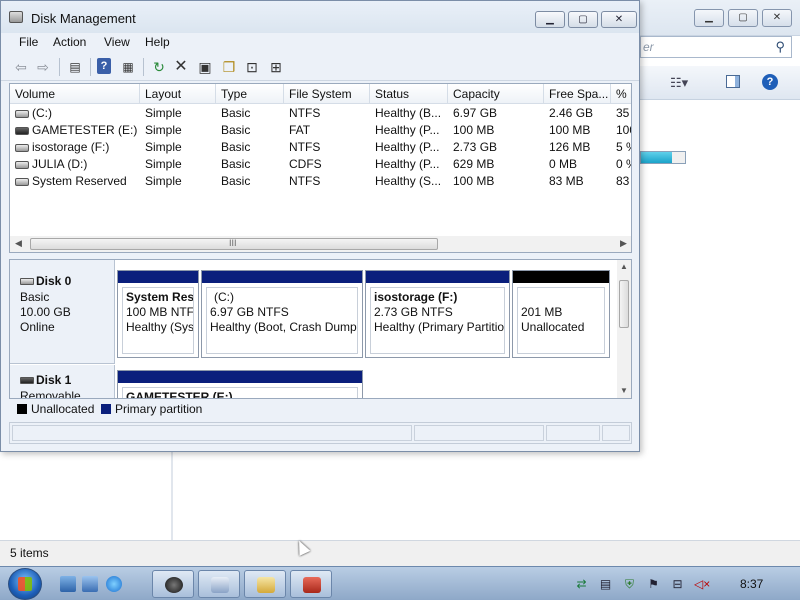 This screenshot has width=800, height=600. I want to click on horizontal-scroll-thumb: III, so click(234, 244).